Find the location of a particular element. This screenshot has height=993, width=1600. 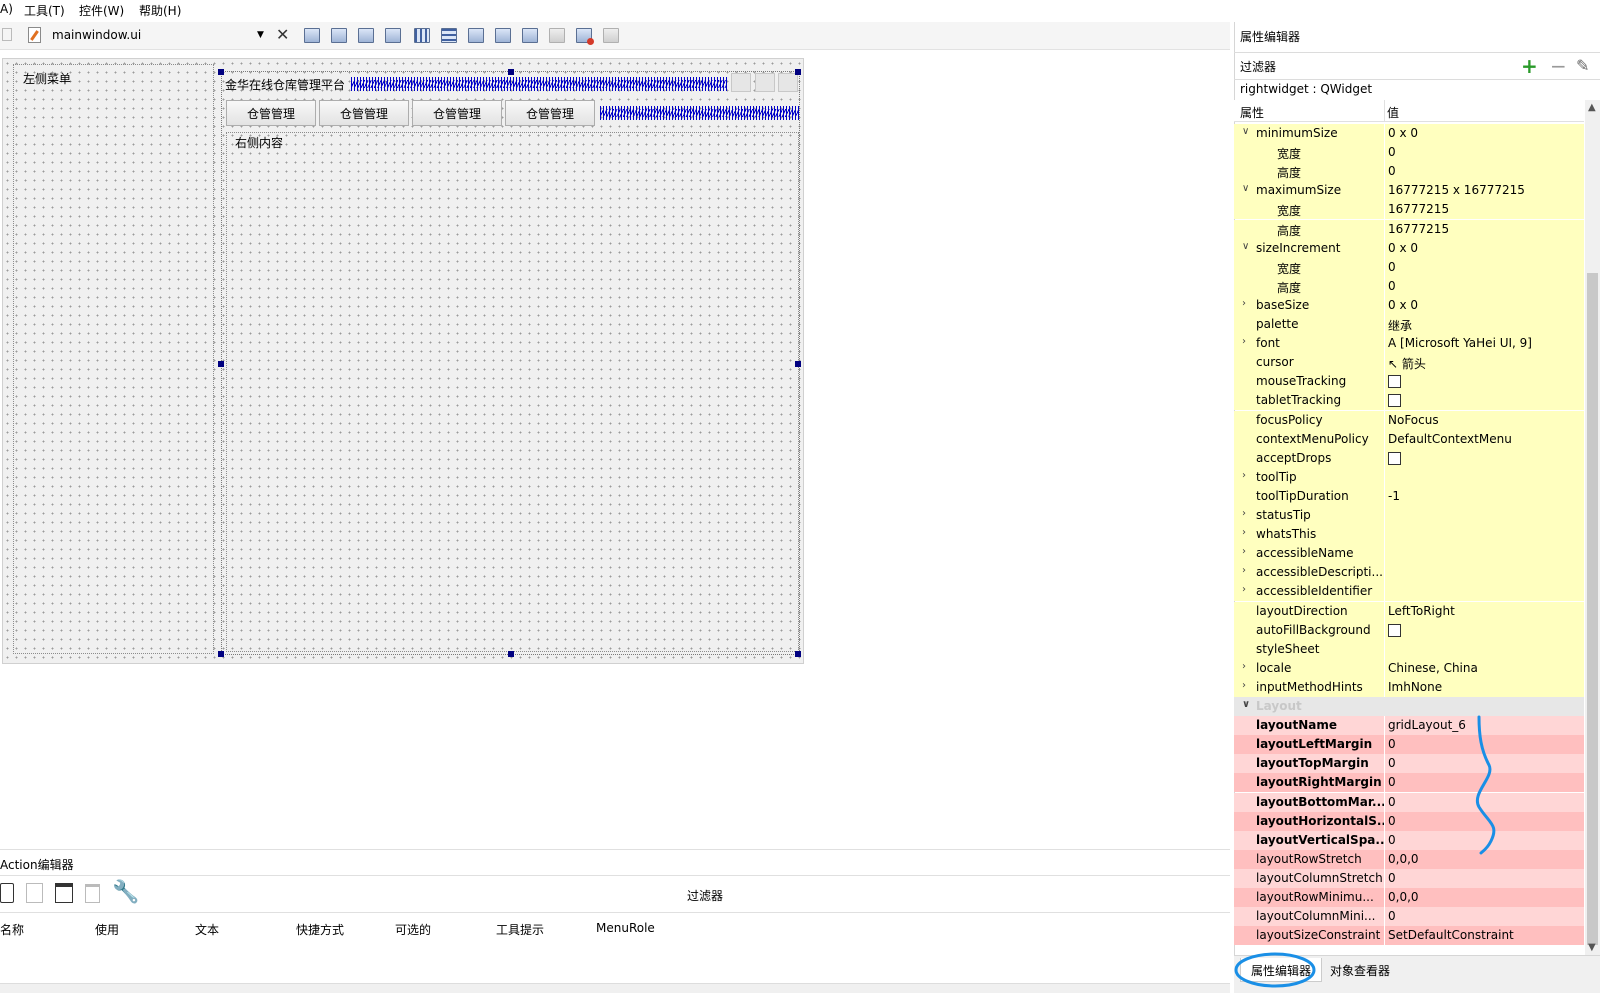

property-value: SetDefaultConstraint is located at coordinates (1485, 935).